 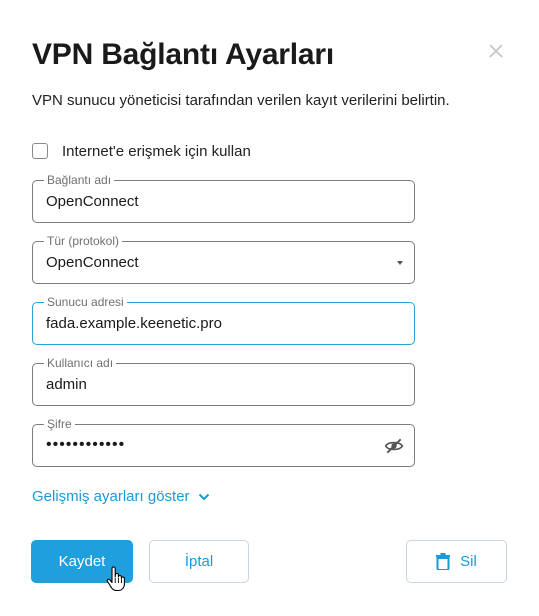 I want to click on eye-off-icon, so click(x=394, y=446).